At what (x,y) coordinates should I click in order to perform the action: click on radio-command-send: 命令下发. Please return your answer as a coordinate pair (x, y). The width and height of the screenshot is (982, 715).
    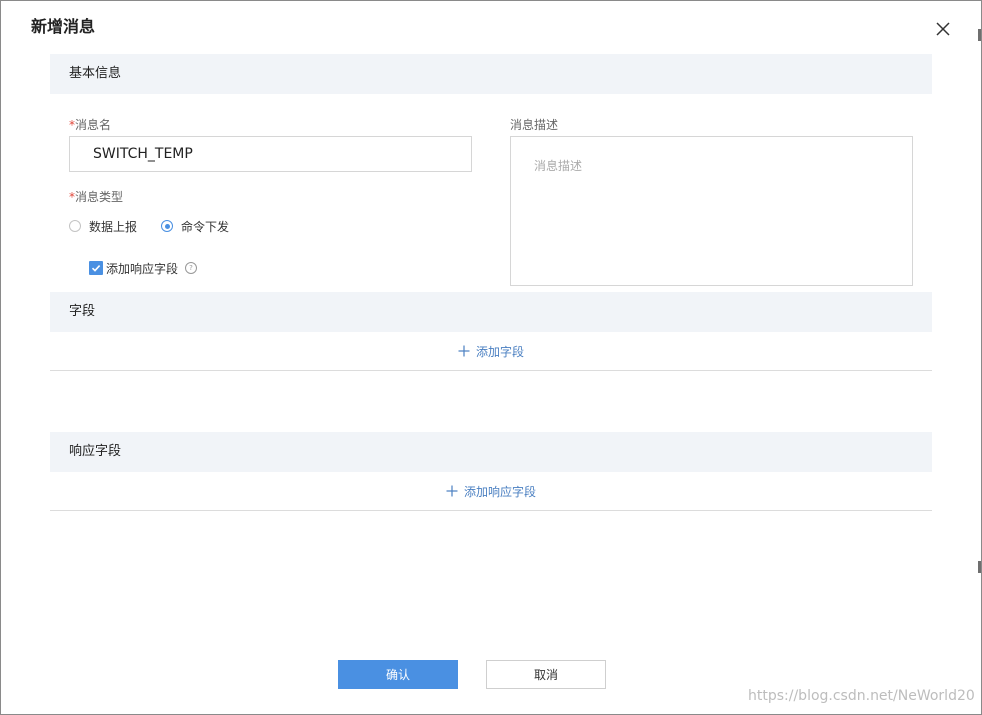
    Looking at the image, I should click on (195, 226).